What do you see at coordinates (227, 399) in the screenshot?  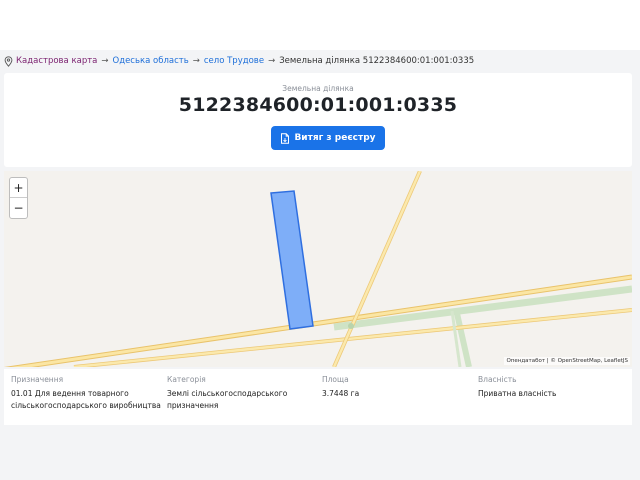 I see `category-value: Землі сільськогосподарського призначення` at bounding box center [227, 399].